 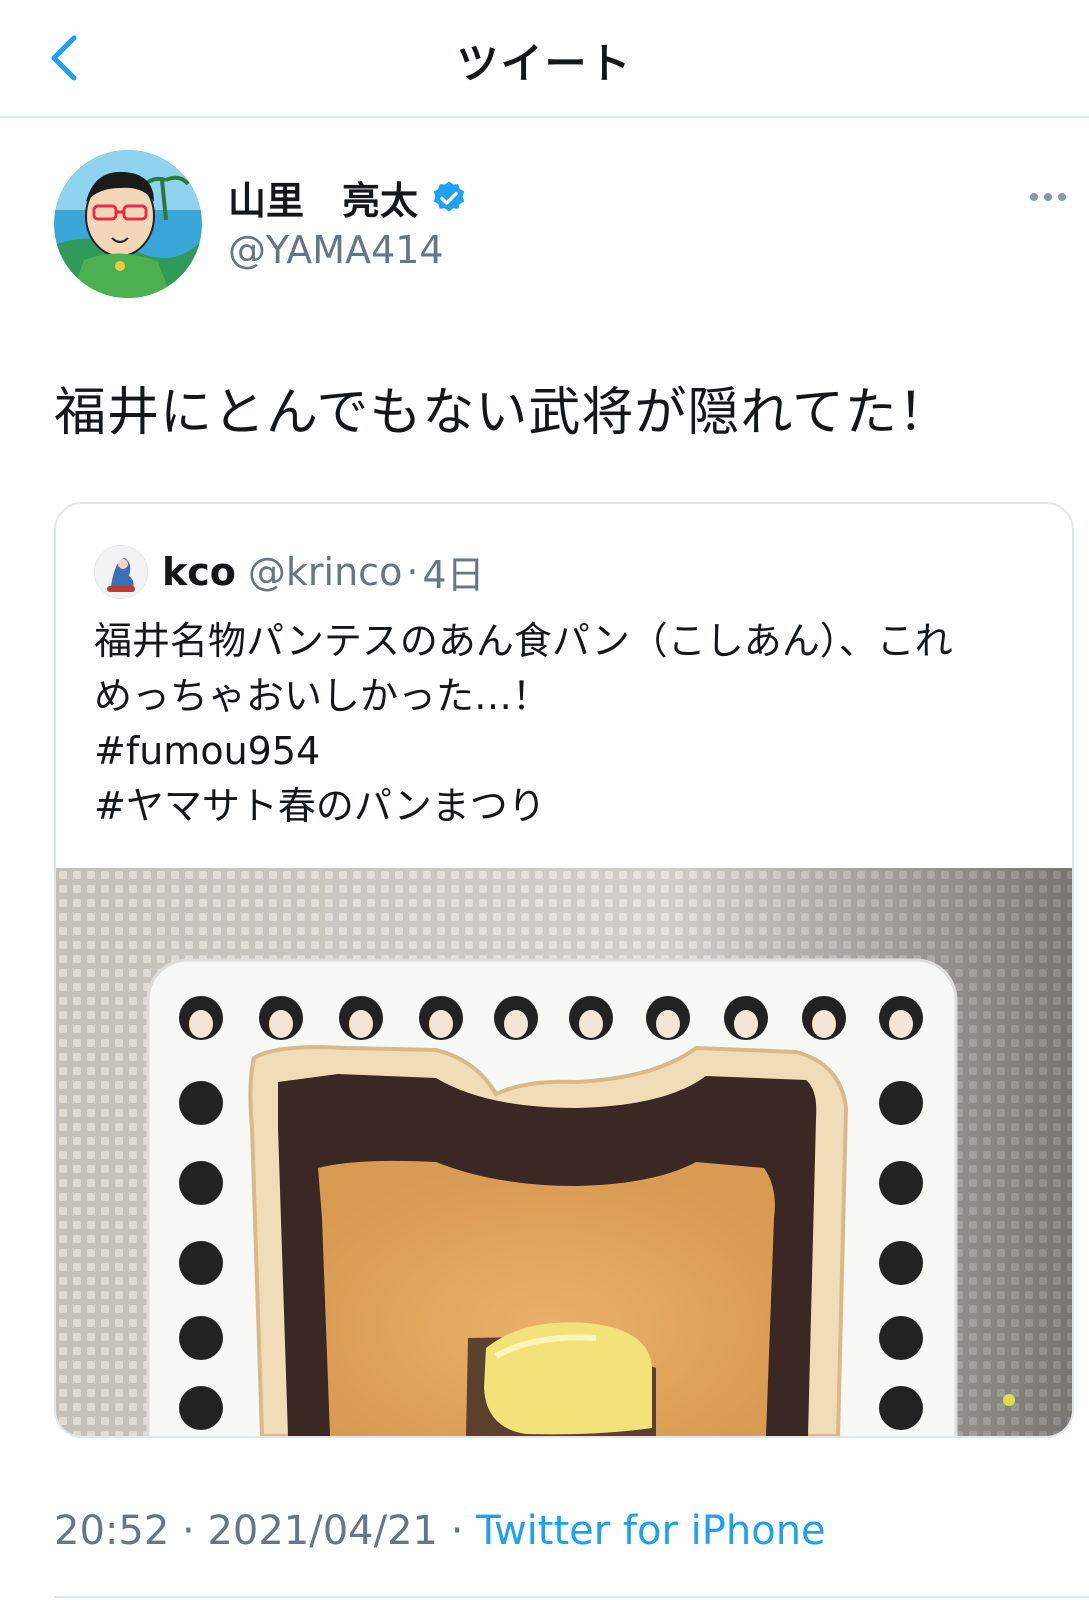 What do you see at coordinates (325, 572) in the screenshot?
I see `quoted-author-handle: @krinco` at bounding box center [325, 572].